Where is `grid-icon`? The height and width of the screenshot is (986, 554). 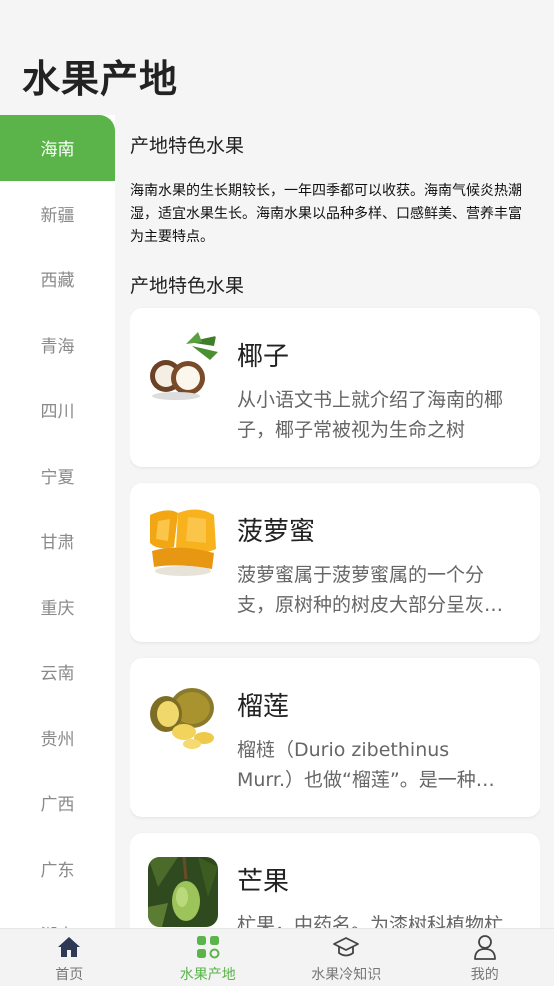
grid-icon is located at coordinates (208, 947).